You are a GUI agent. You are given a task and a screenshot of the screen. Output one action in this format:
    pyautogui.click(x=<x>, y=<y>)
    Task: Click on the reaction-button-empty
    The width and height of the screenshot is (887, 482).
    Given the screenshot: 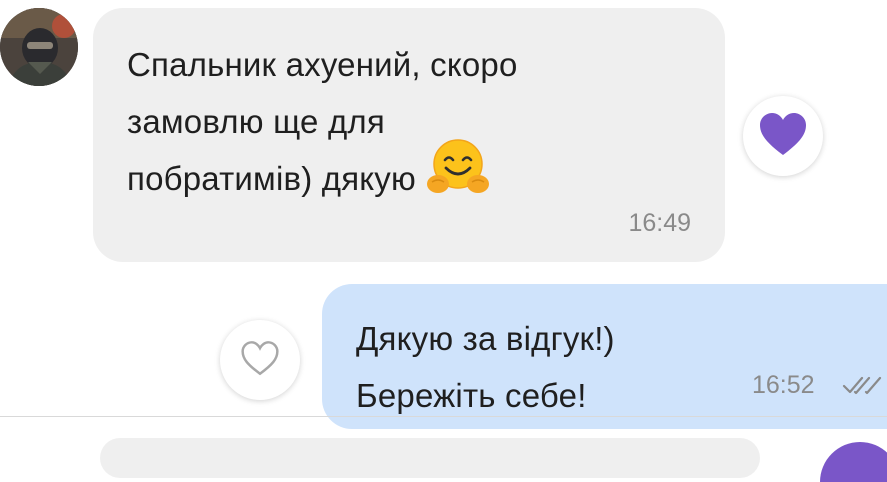 What is the action you would take?
    pyautogui.click(x=260, y=360)
    